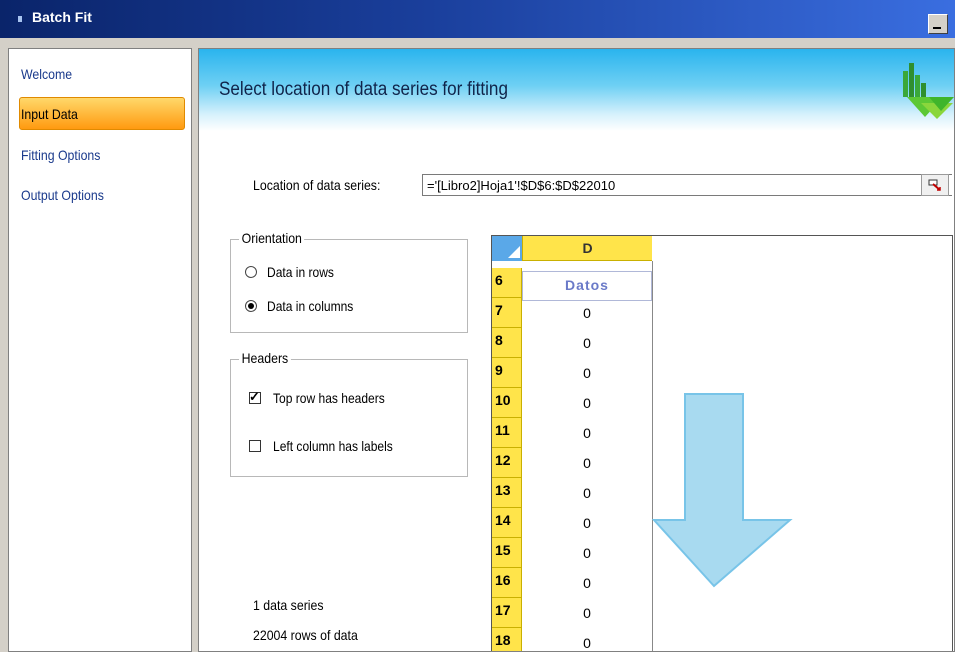 The image size is (955, 652). I want to click on location-input, so click(687, 185).